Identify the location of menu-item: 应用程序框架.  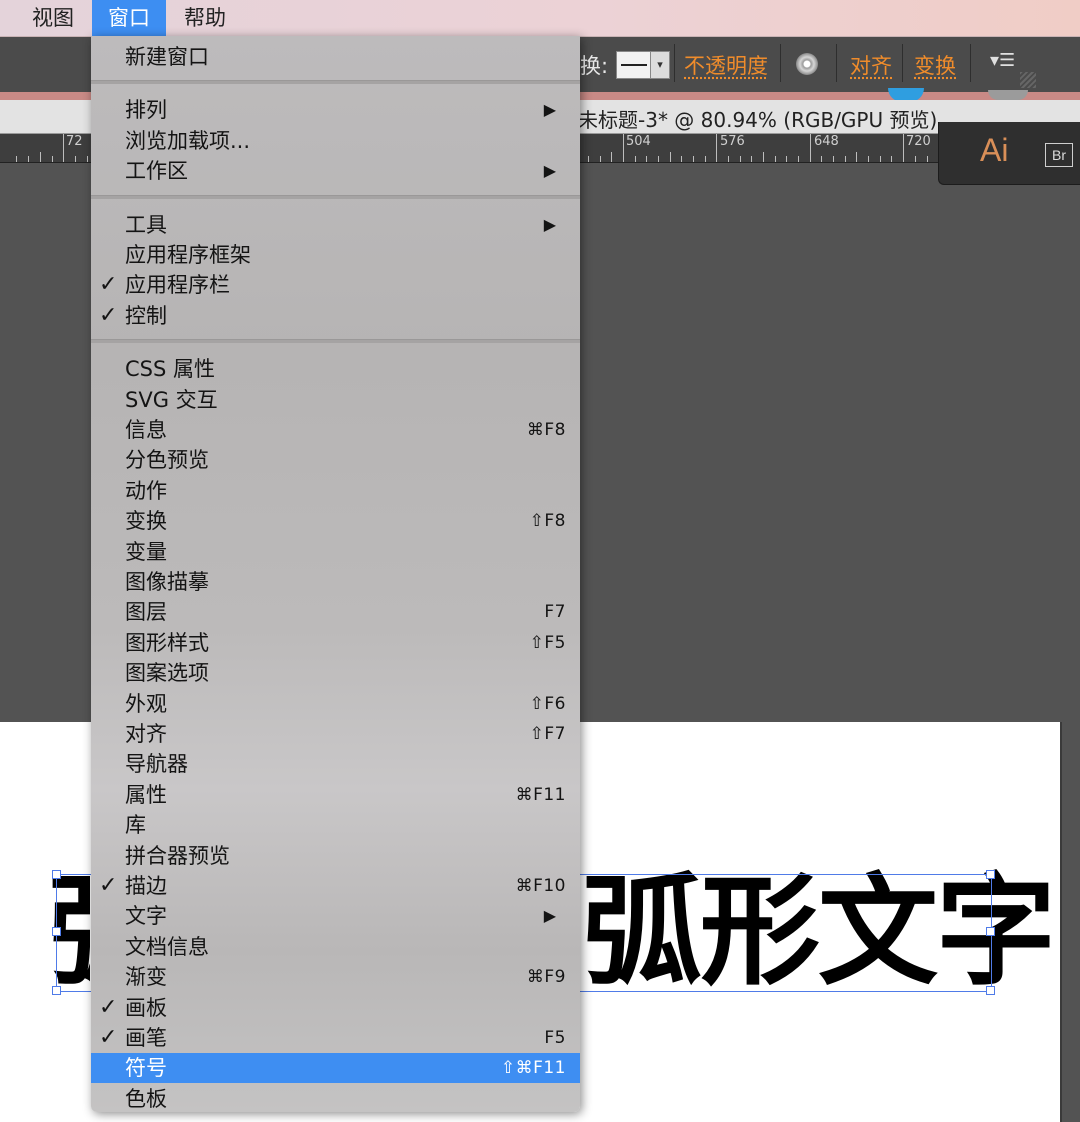
(335, 255).